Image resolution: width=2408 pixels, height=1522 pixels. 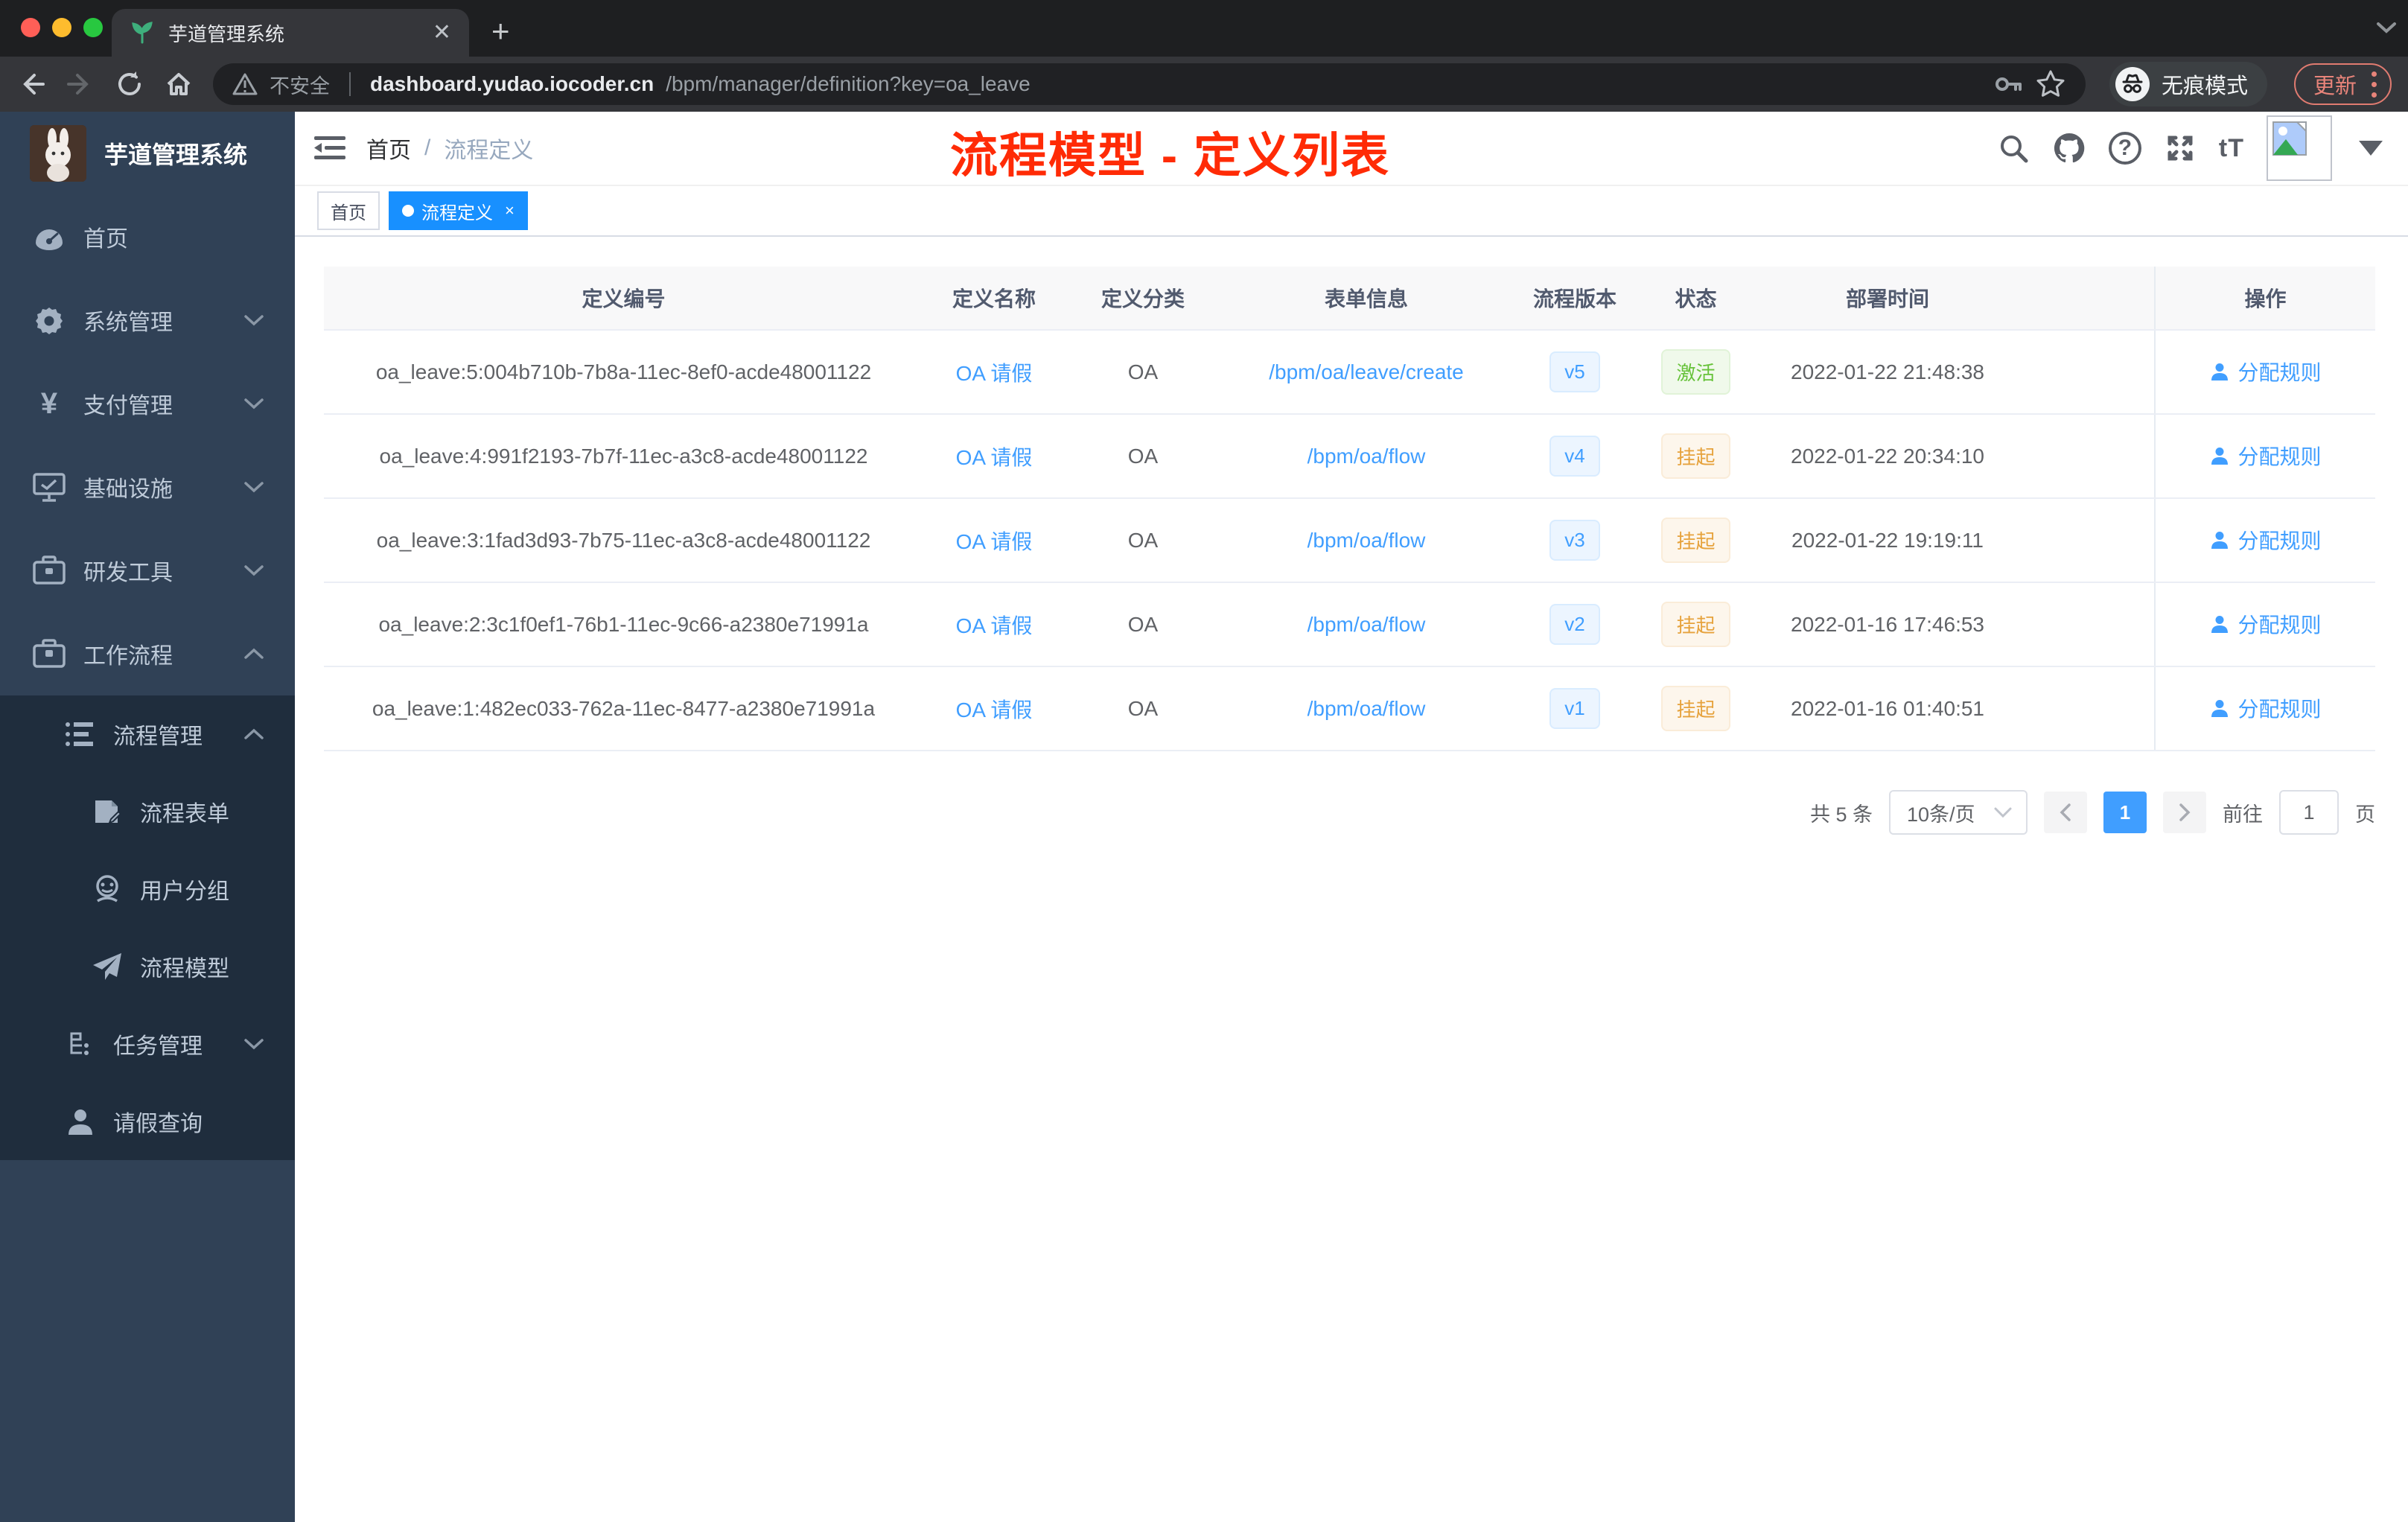 What do you see at coordinates (2231, 148) in the screenshot?
I see `font-size-icon: tT` at bounding box center [2231, 148].